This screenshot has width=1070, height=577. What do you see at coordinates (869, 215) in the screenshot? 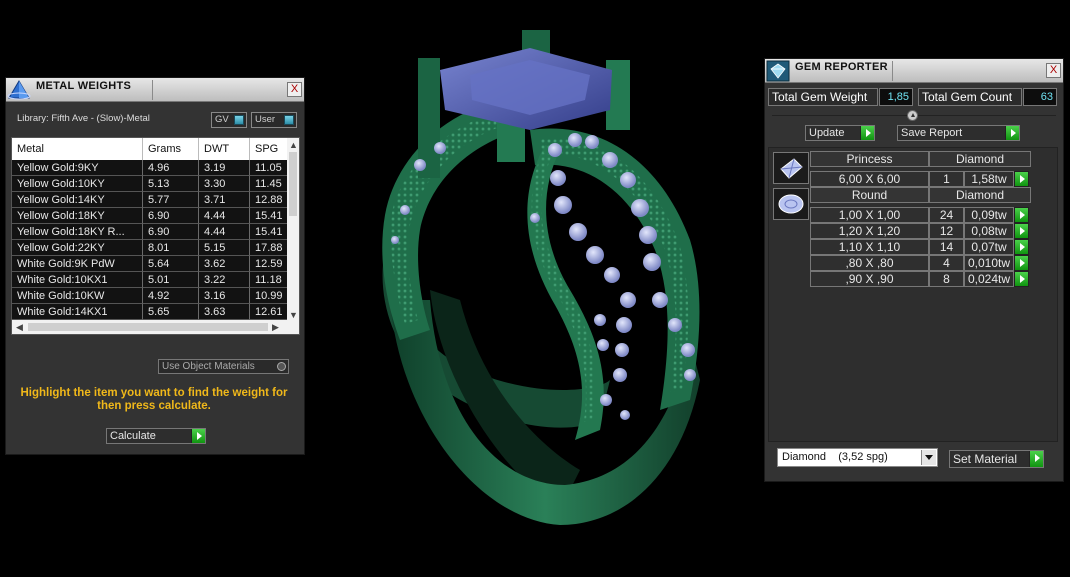
I see `gem-size-cell: 1,00 X 1,00` at bounding box center [869, 215].